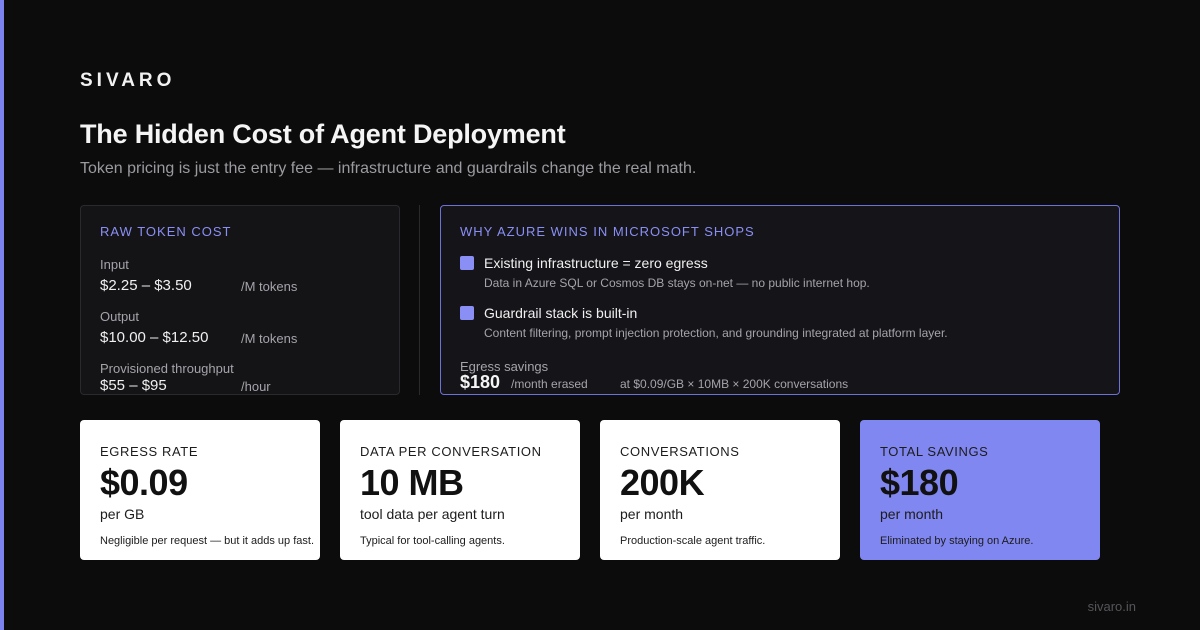 The height and width of the screenshot is (630, 1200). I want to click on panel-divider, so click(419, 300).